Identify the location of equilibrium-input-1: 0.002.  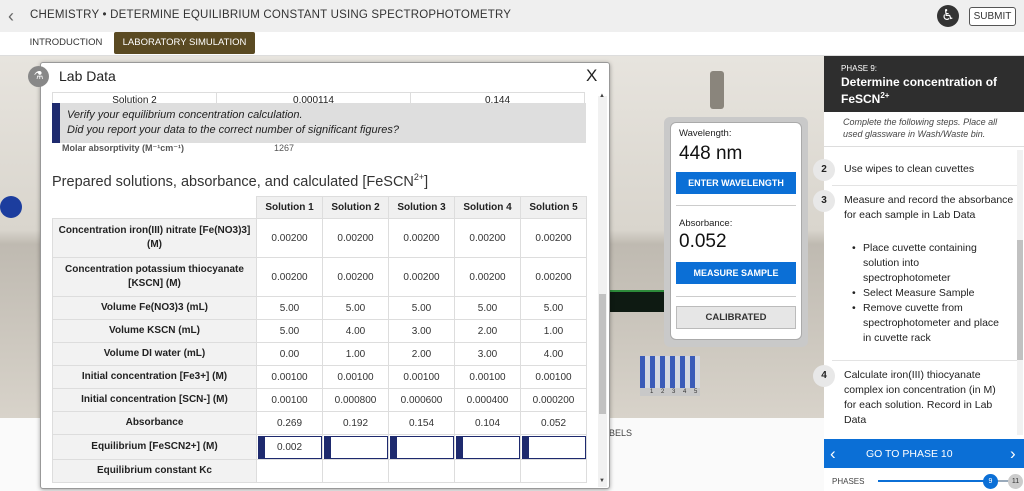
(289, 447).